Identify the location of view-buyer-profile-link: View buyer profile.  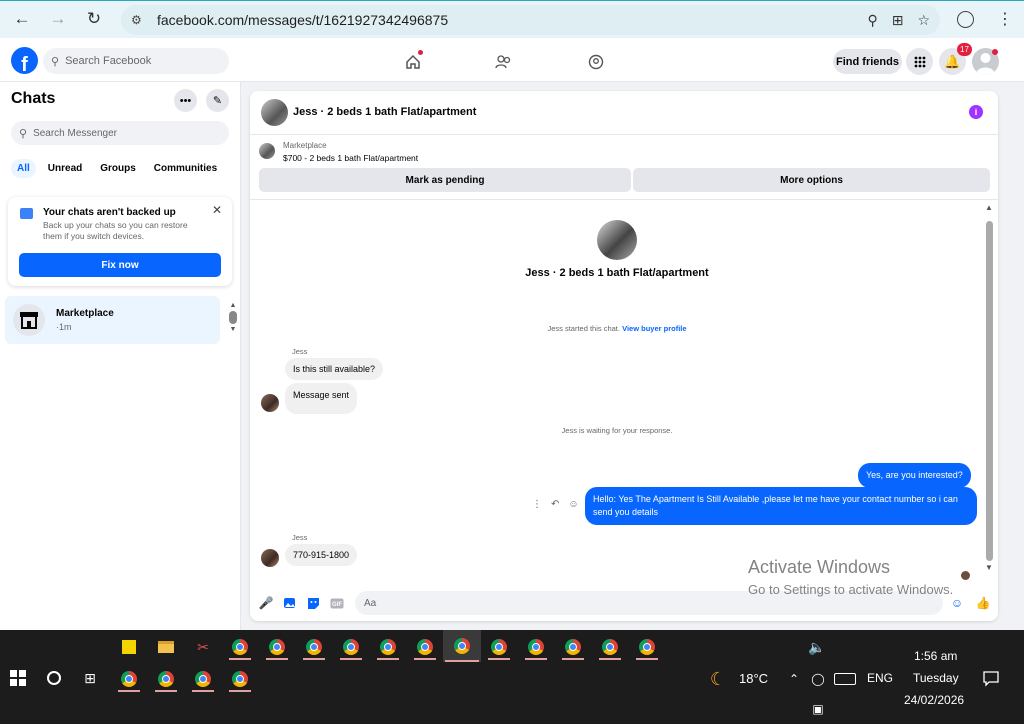
(654, 328).